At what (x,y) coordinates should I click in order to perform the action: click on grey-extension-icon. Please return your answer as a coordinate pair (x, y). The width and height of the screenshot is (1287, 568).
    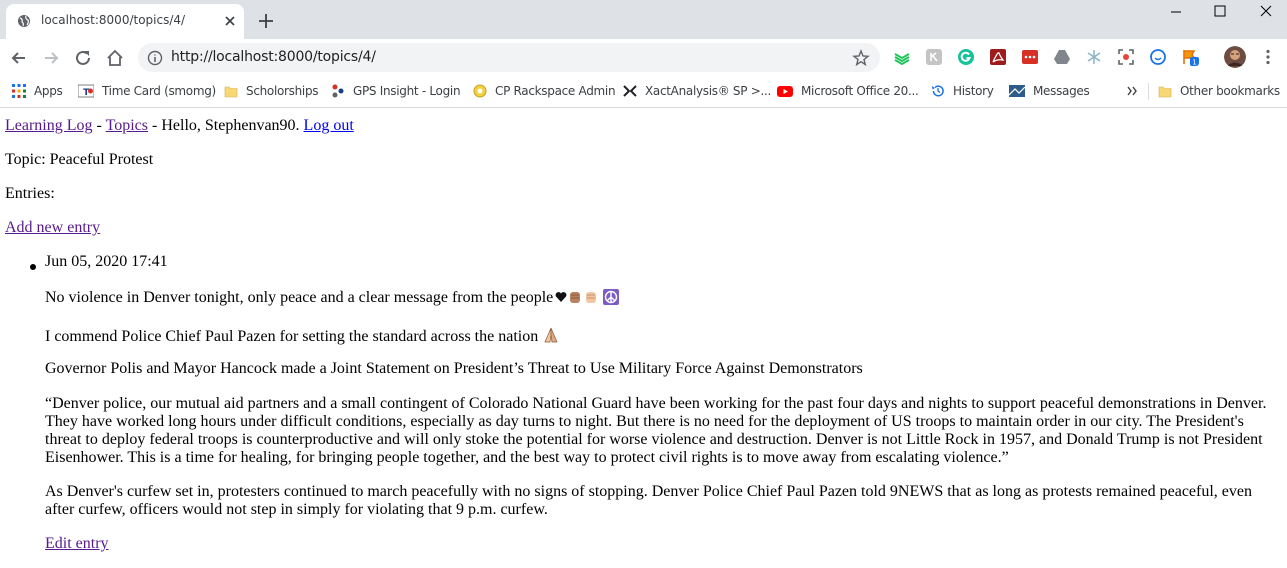
    Looking at the image, I should click on (934, 57).